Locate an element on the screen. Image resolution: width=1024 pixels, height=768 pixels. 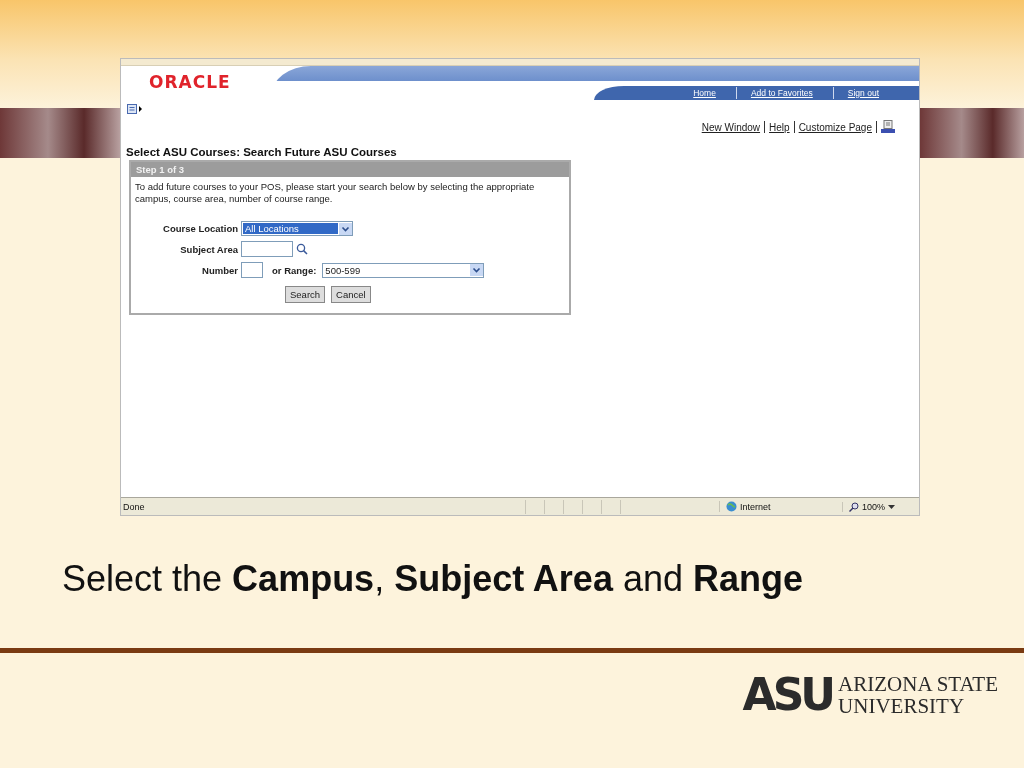
page-title: Select ASU Courses: Search Future ASU Courses is located at coordinates (262, 152).